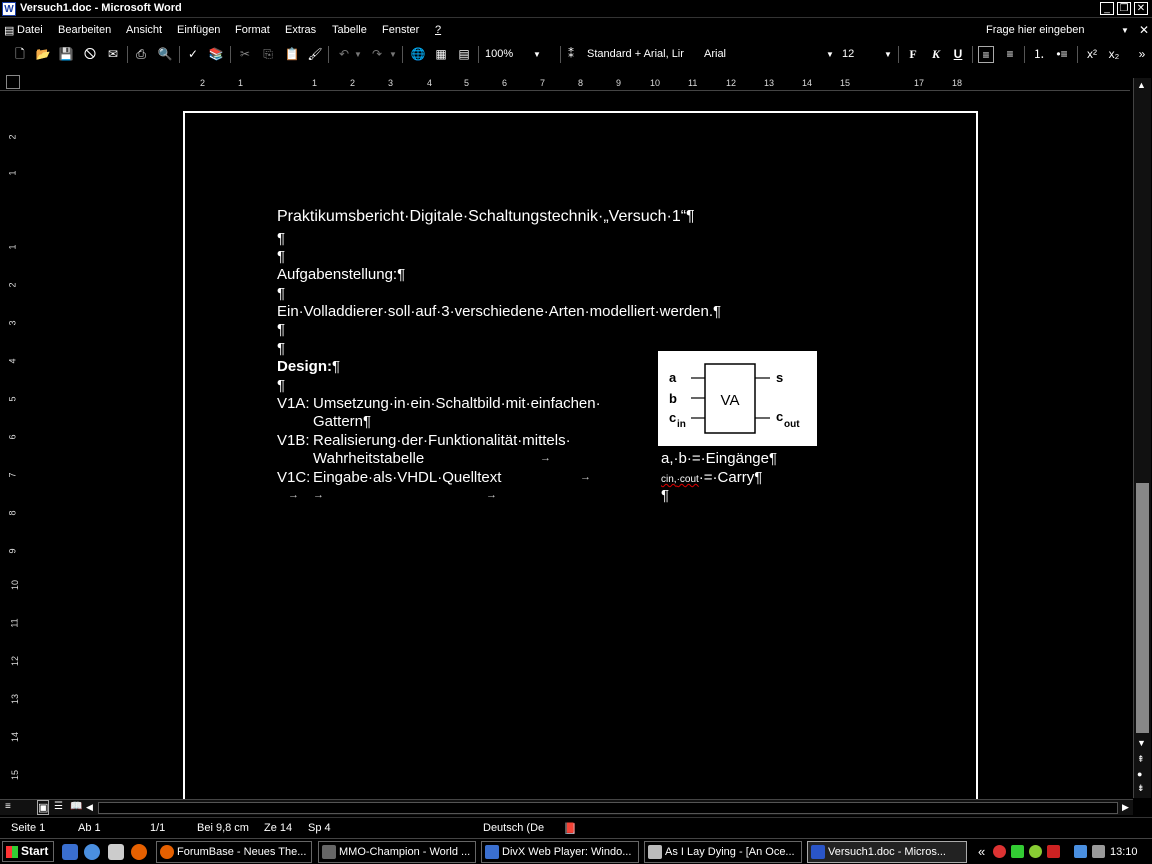 This screenshot has height=864, width=1152. What do you see at coordinates (418, 54) in the screenshot?
I see `hyperlink-icon: 🌐` at bounding box center [418, 54].